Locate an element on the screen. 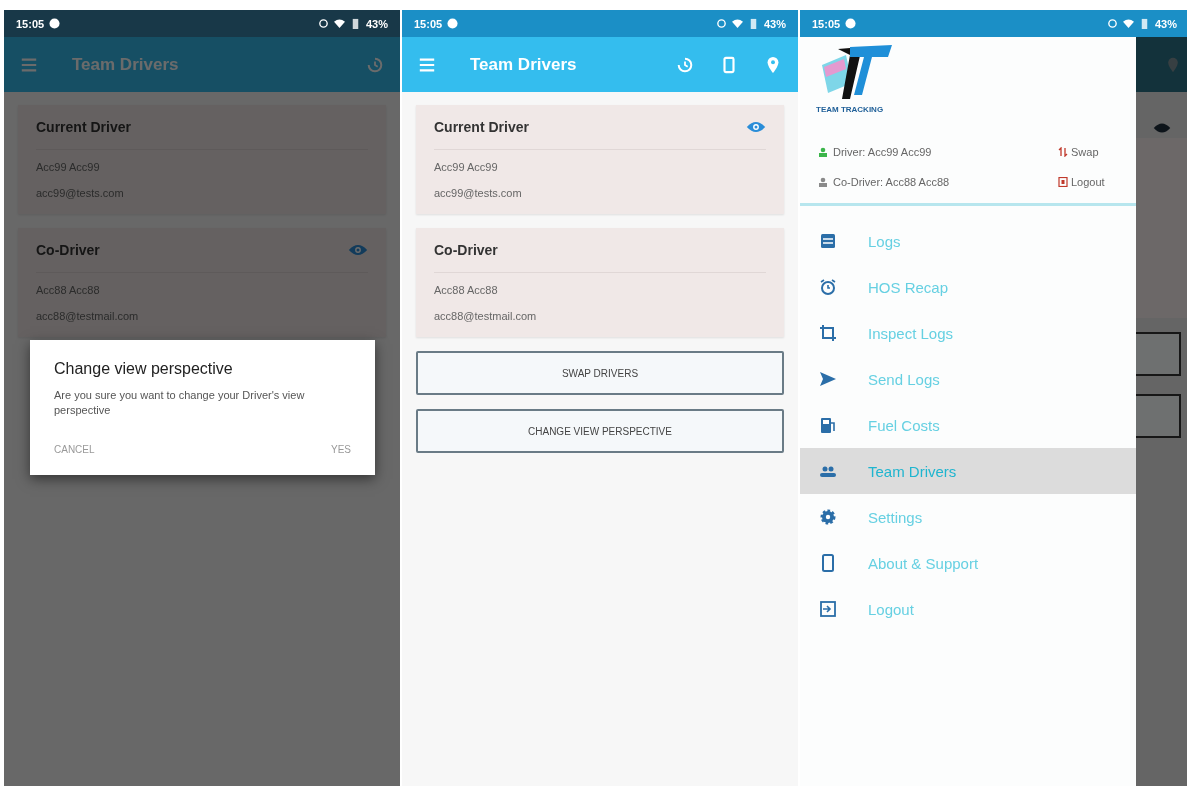 The width and height of the screenshot is (1187, 793). send-icon is located at coordinates (828, 379).